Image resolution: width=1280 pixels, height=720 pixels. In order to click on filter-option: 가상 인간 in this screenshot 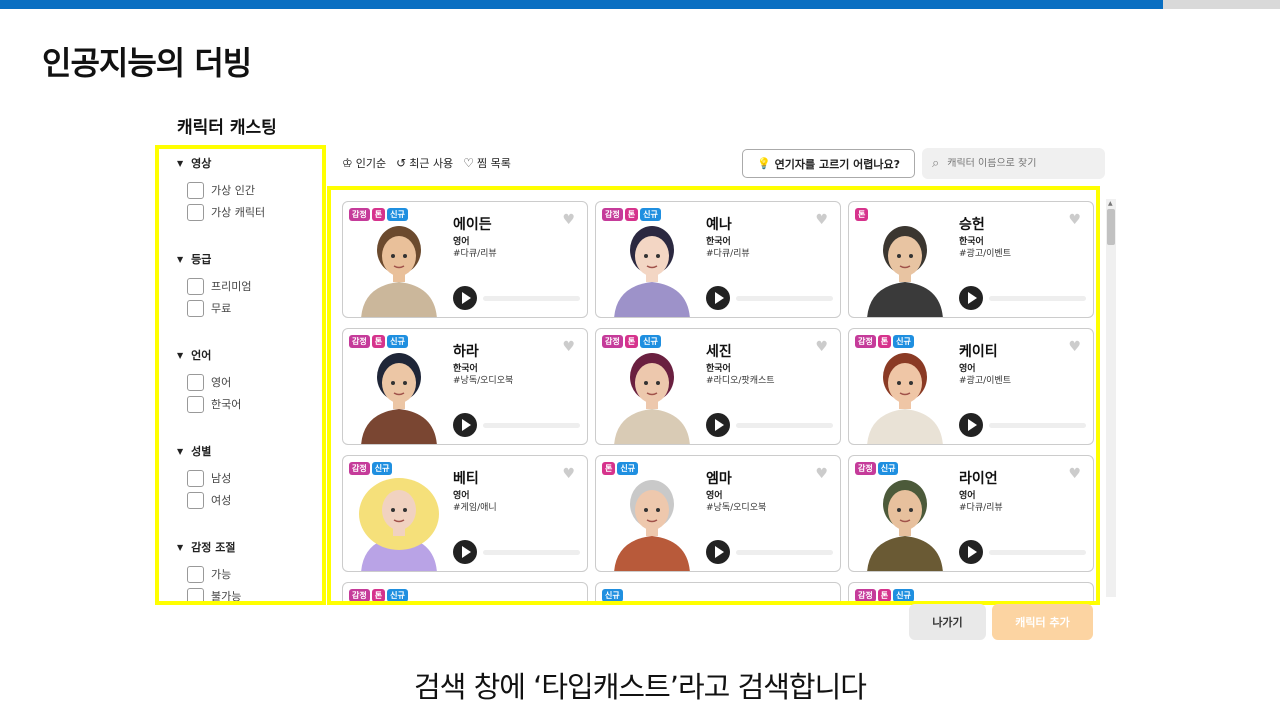, I will do `click(226, 190)`.